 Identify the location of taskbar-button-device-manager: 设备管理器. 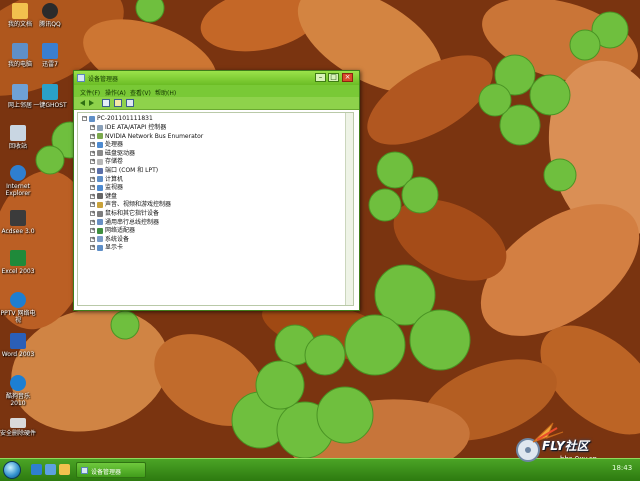
(111, 470).